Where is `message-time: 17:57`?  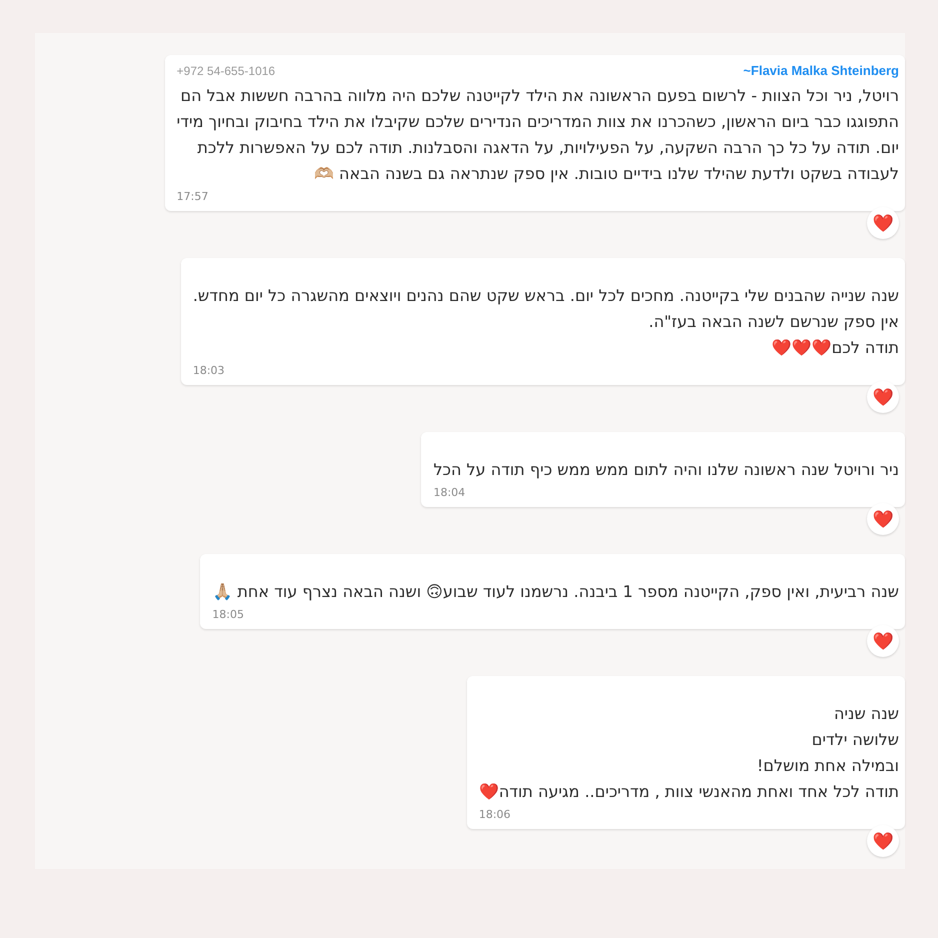 message-time: 17:57 is located at coordinates (192, 196).